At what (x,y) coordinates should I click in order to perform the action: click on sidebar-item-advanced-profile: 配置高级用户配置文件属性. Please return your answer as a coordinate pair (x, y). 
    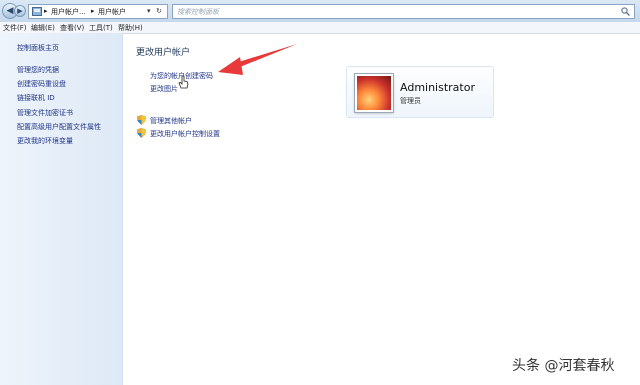
    Looking at the image, I should click on (59, 127).